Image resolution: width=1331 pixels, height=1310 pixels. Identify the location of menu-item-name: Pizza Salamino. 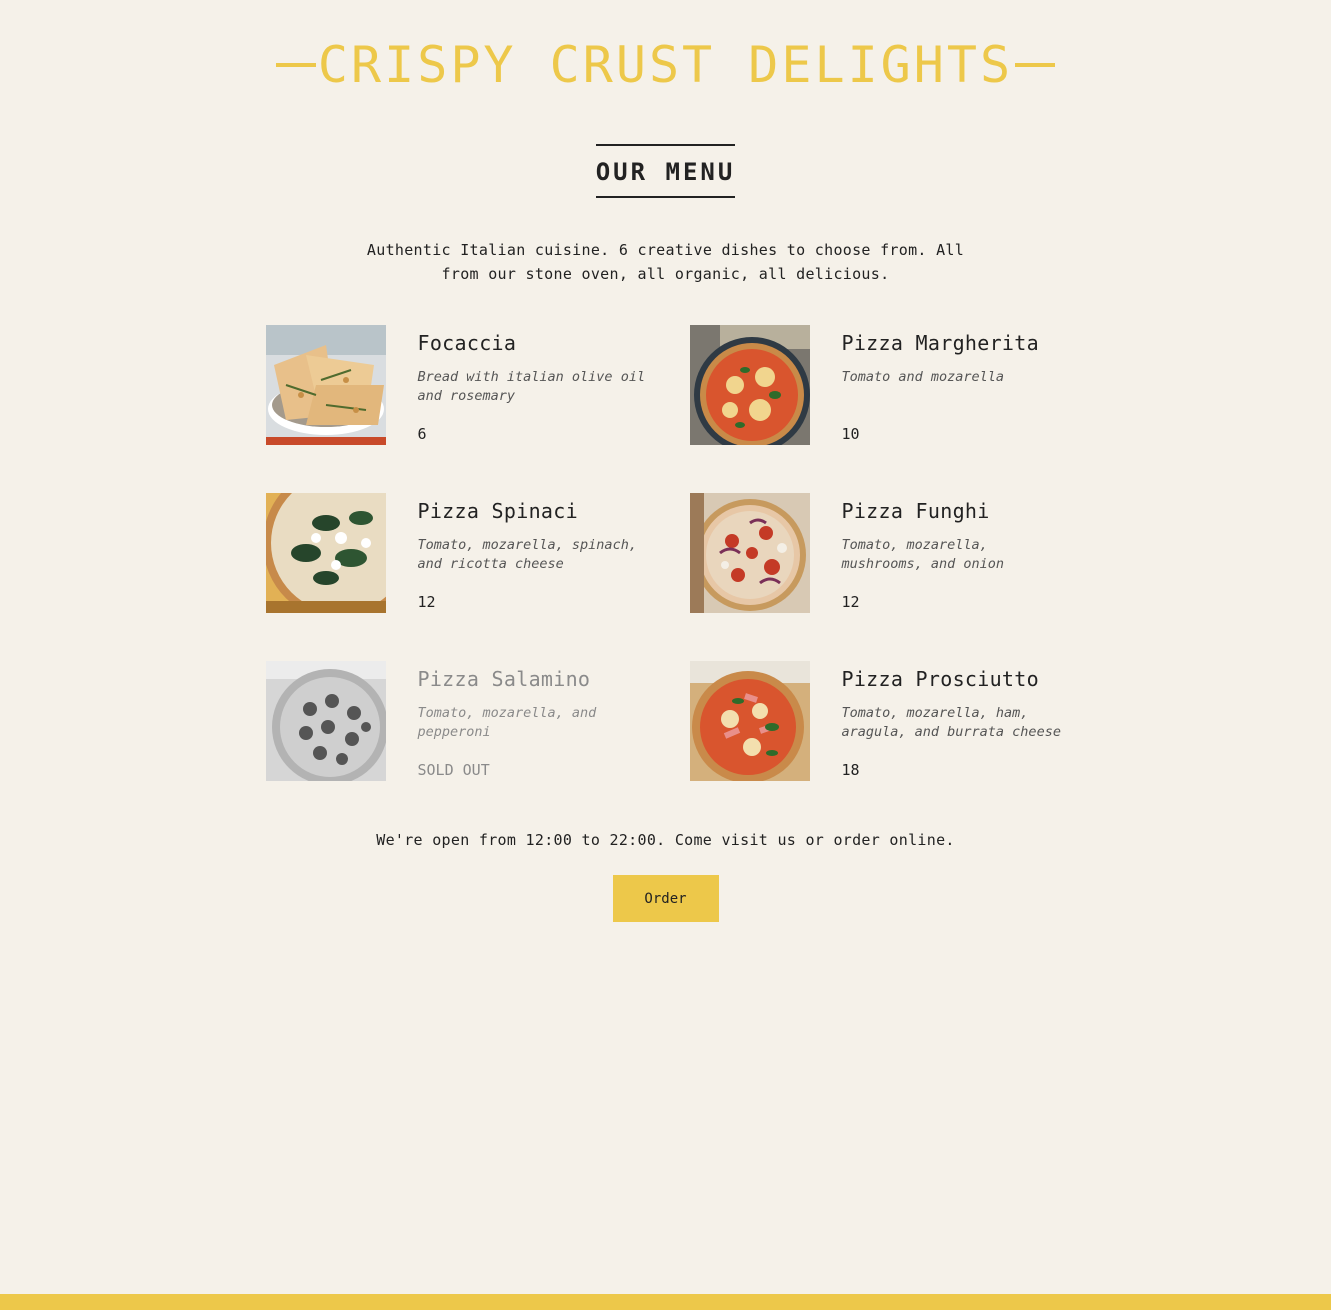
(504, 679).